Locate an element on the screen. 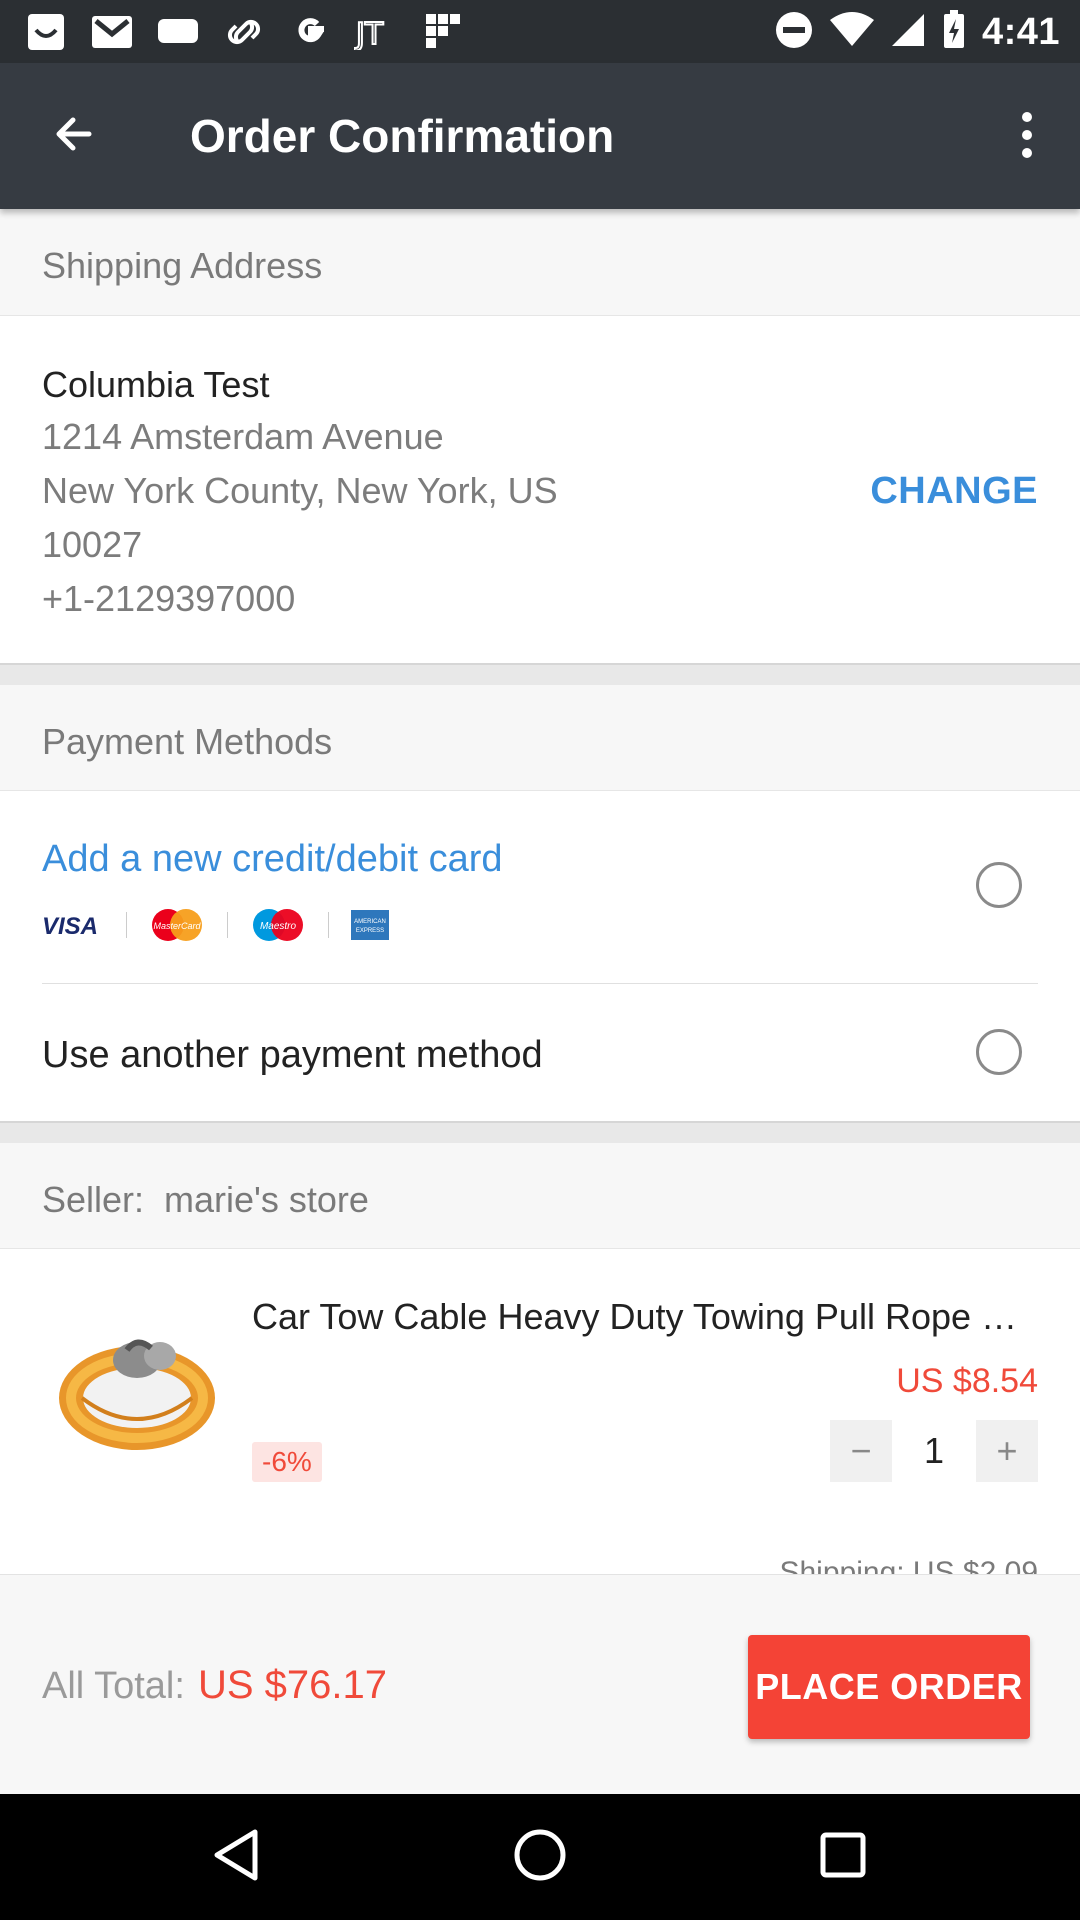  decrease-quantity-button: − is located at coordinates (861, 1451).